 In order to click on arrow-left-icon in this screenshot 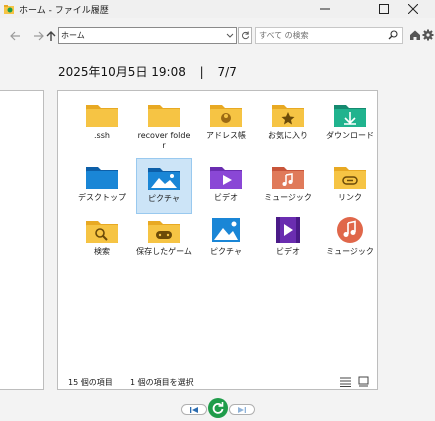, I will do `click(15, 36)`.